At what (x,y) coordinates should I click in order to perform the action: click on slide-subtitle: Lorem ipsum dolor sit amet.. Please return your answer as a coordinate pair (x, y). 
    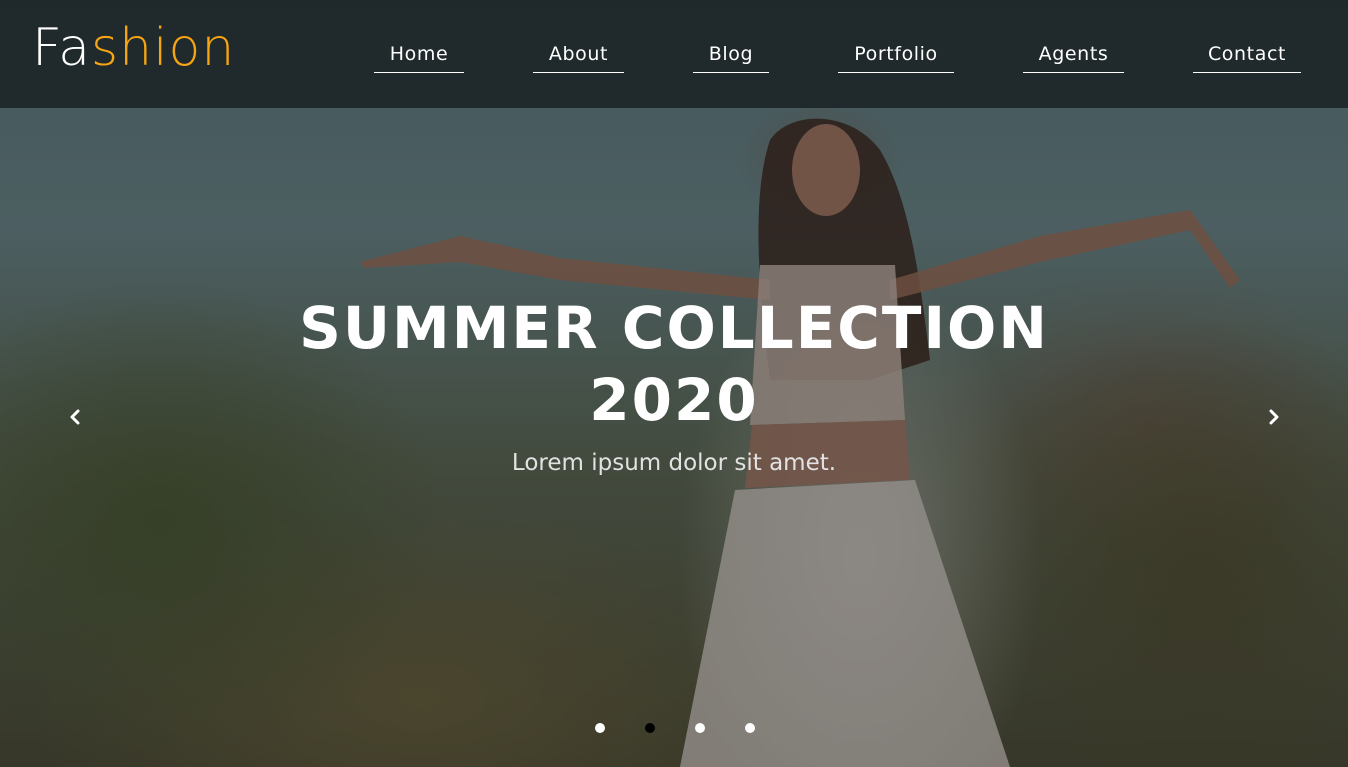
    Looking at the image, I should click on (674, 463).